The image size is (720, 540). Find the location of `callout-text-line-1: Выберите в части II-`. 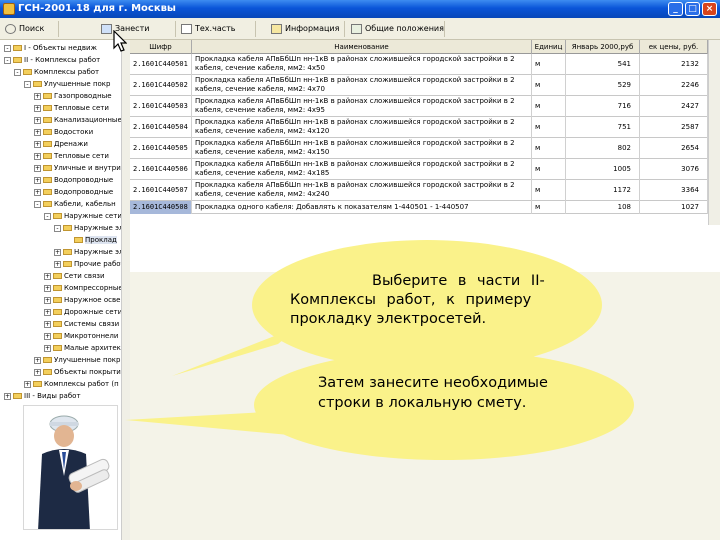

callout-text-line-1: Выберите в части II- is located at coordinates (458, 281).